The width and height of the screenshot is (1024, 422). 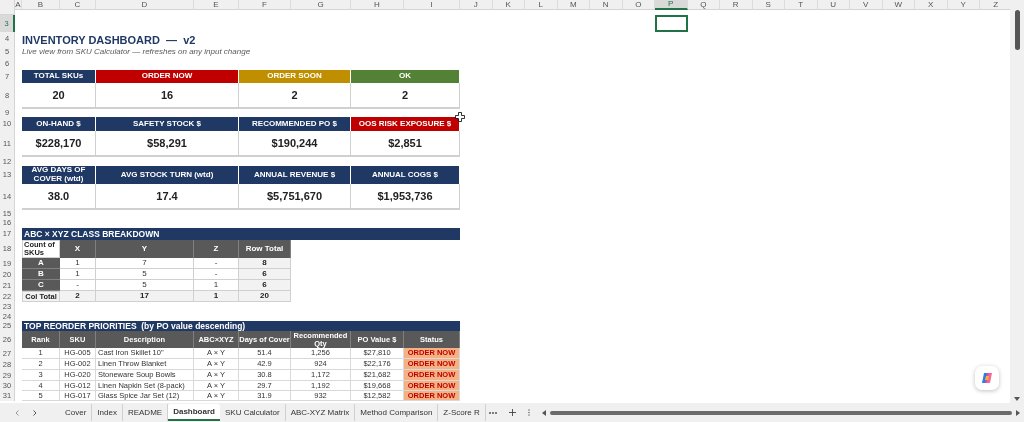 I want to click on kpi-value: $58,291, so click(x=167, y=144).